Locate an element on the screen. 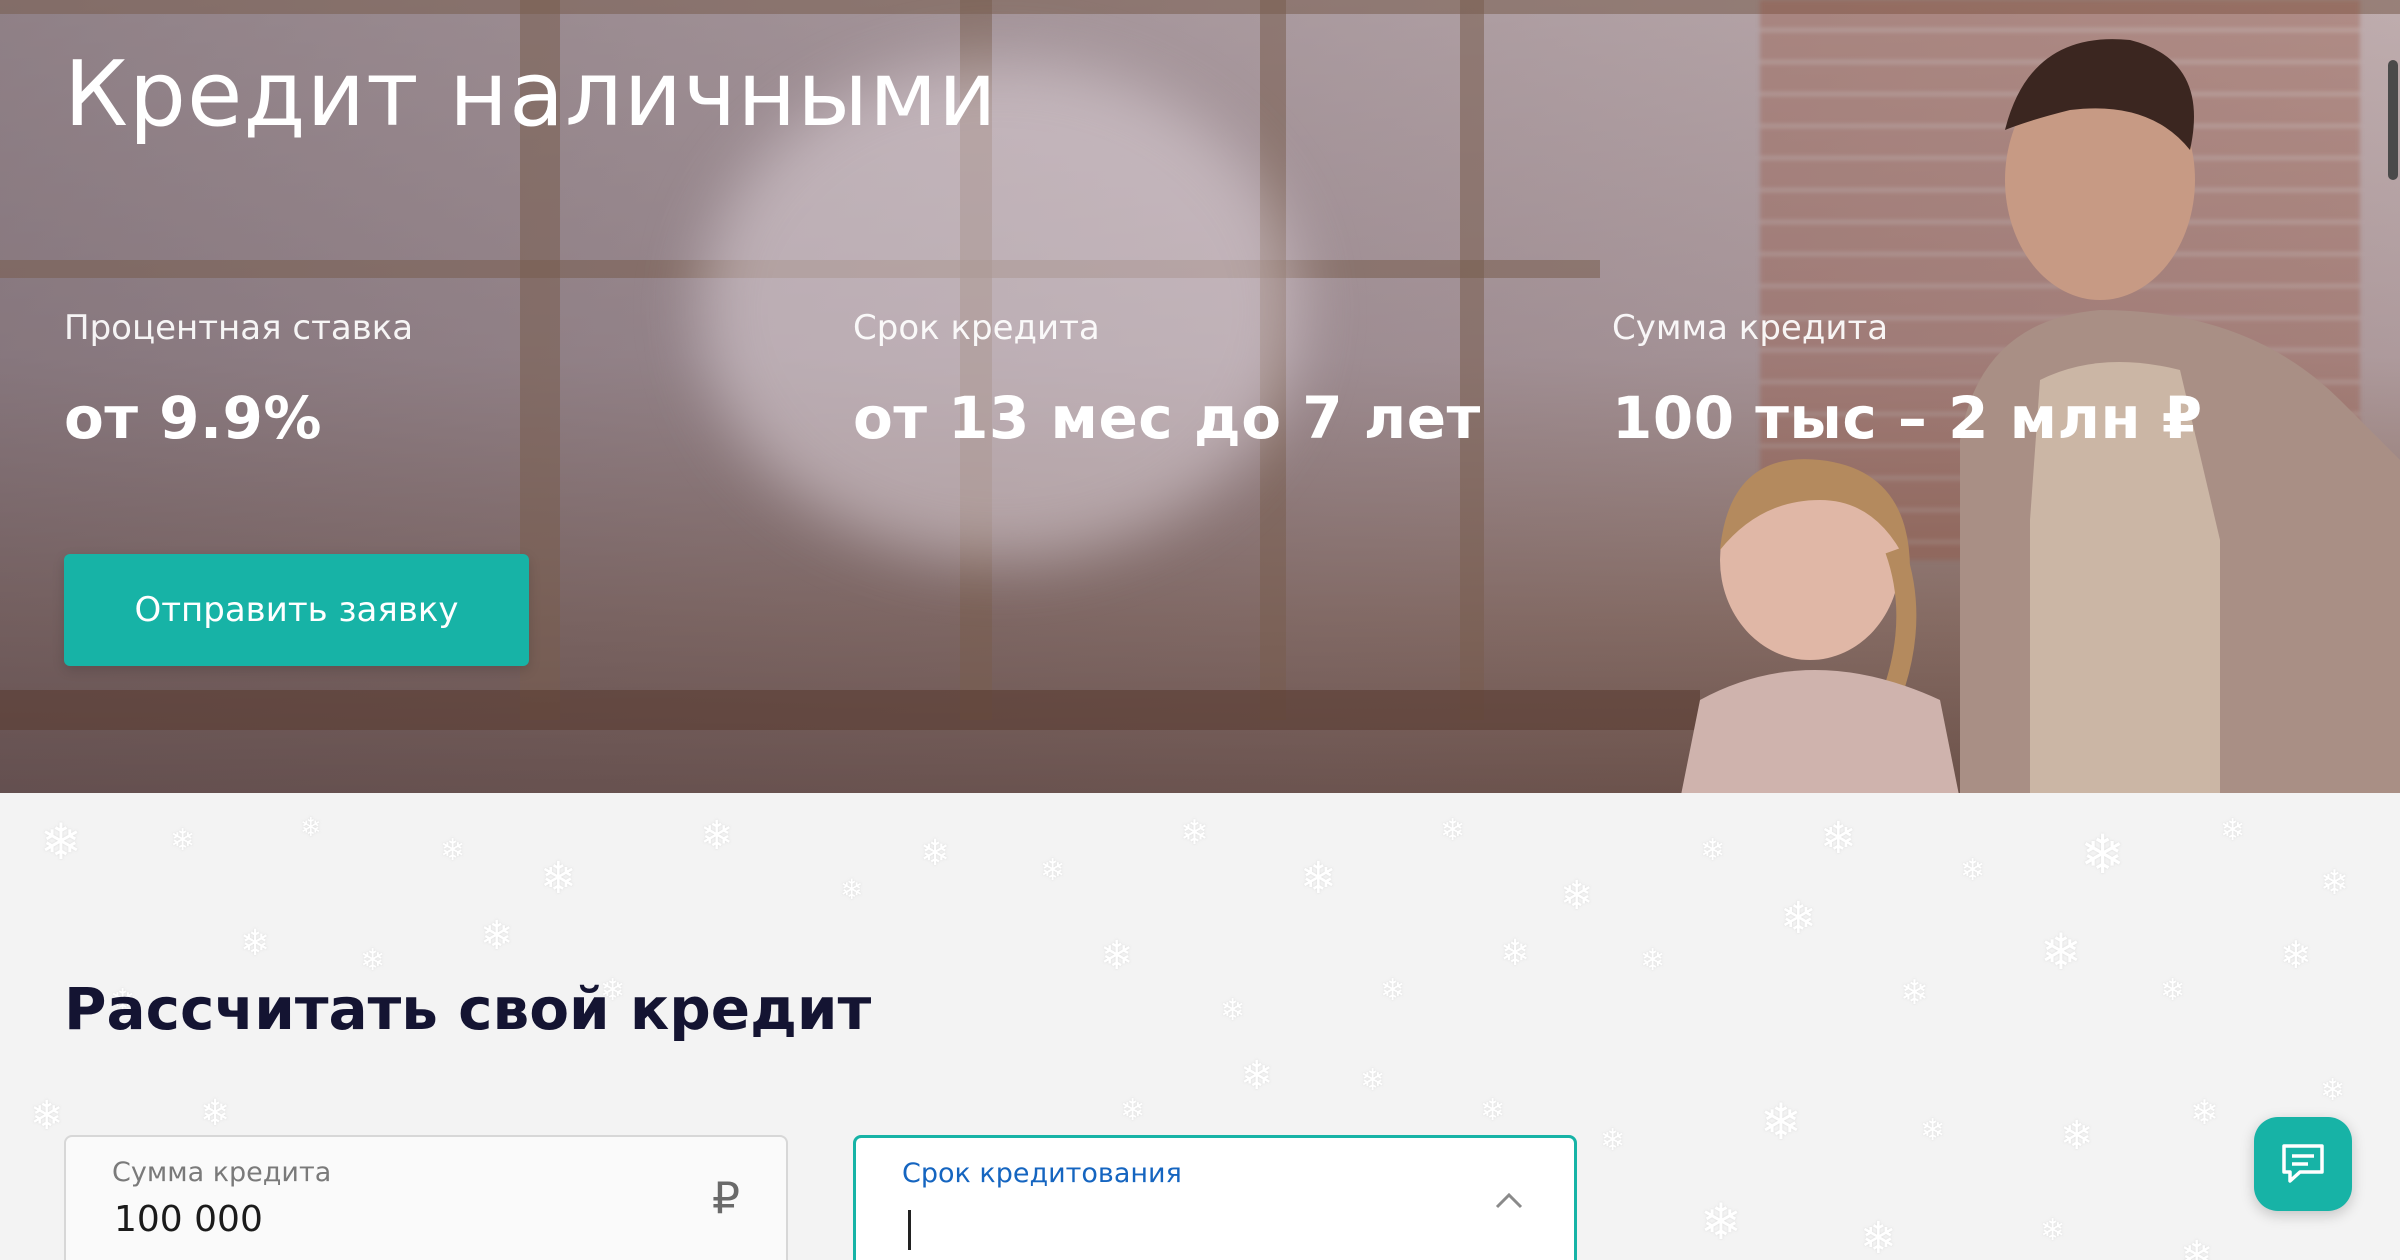 The image size is (2400, 1260). chat-icon is located at coordinates (2303, 1163).